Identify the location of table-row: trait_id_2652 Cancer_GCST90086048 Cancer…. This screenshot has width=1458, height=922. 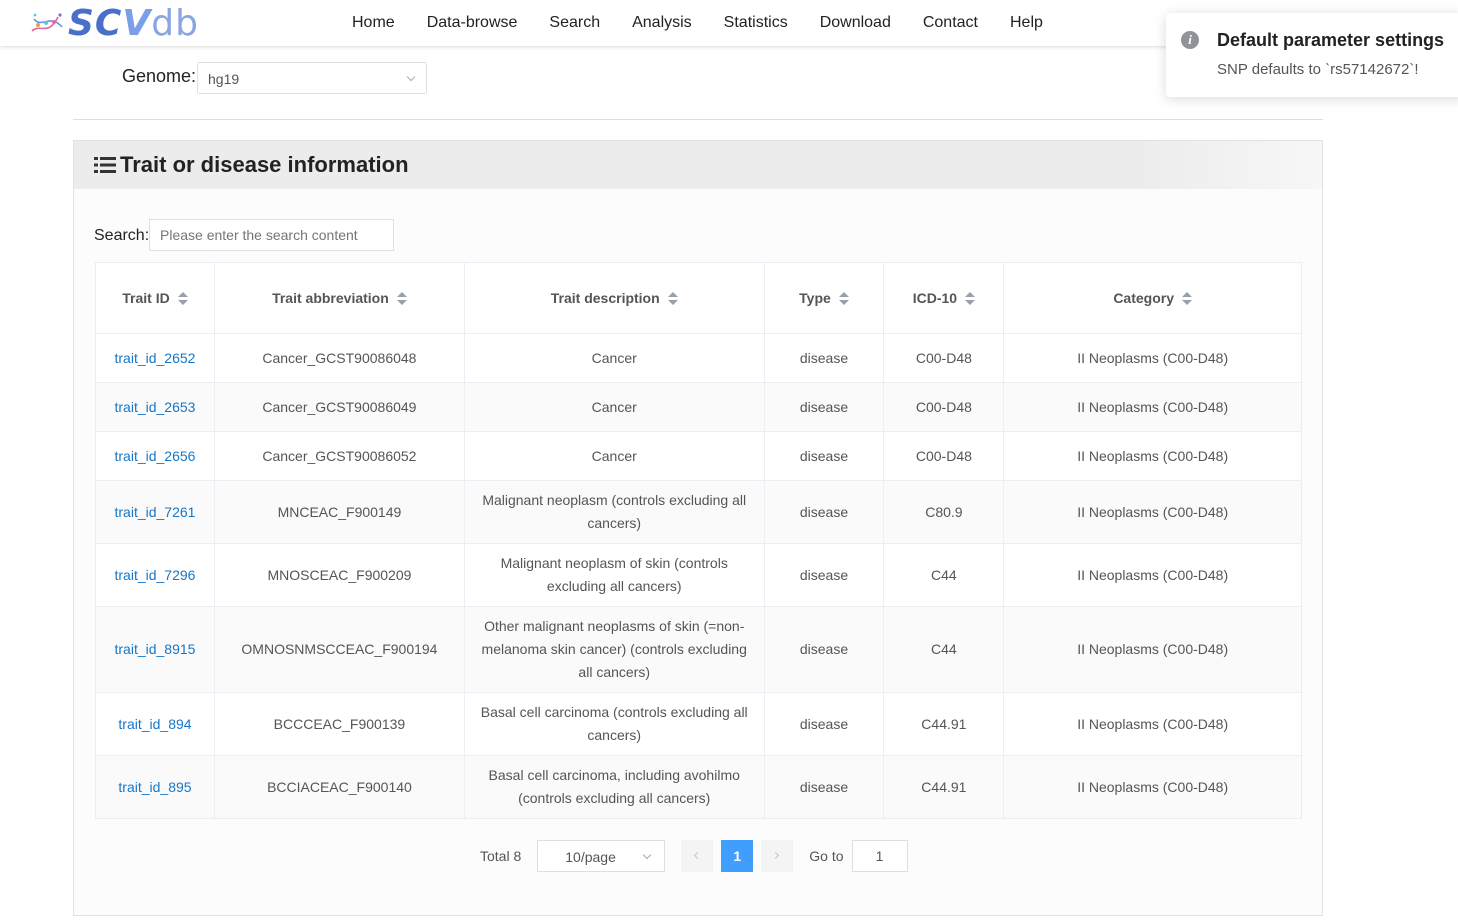
(698, 358).